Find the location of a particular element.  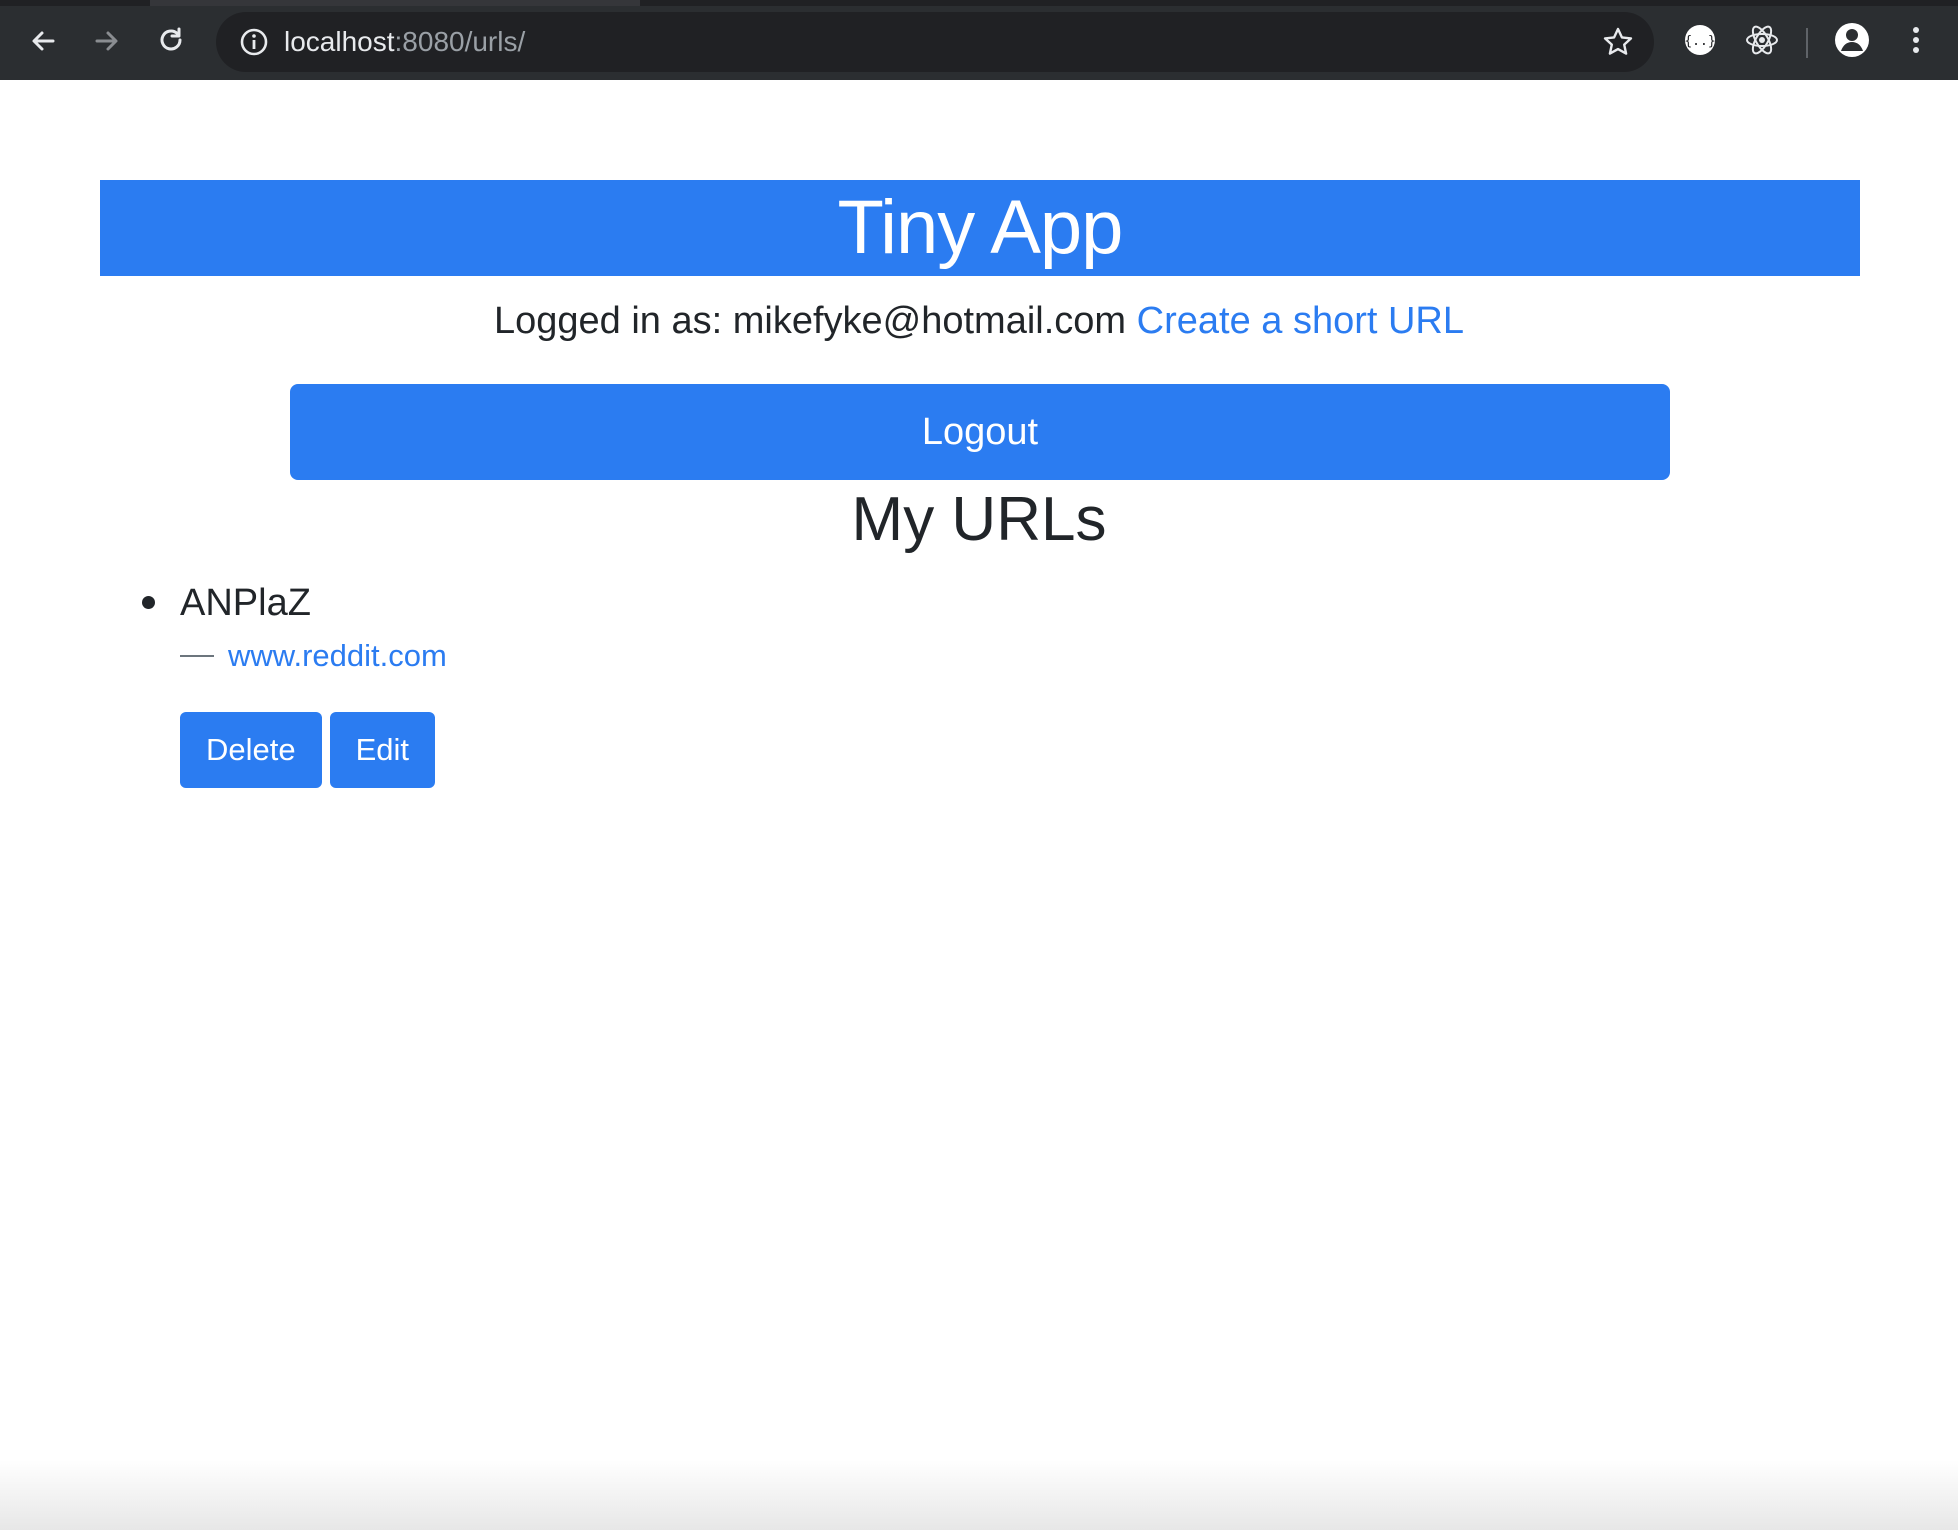

browser-toolbar: localhost:8080/urls/ {..} is located at coordinates (979, 40).